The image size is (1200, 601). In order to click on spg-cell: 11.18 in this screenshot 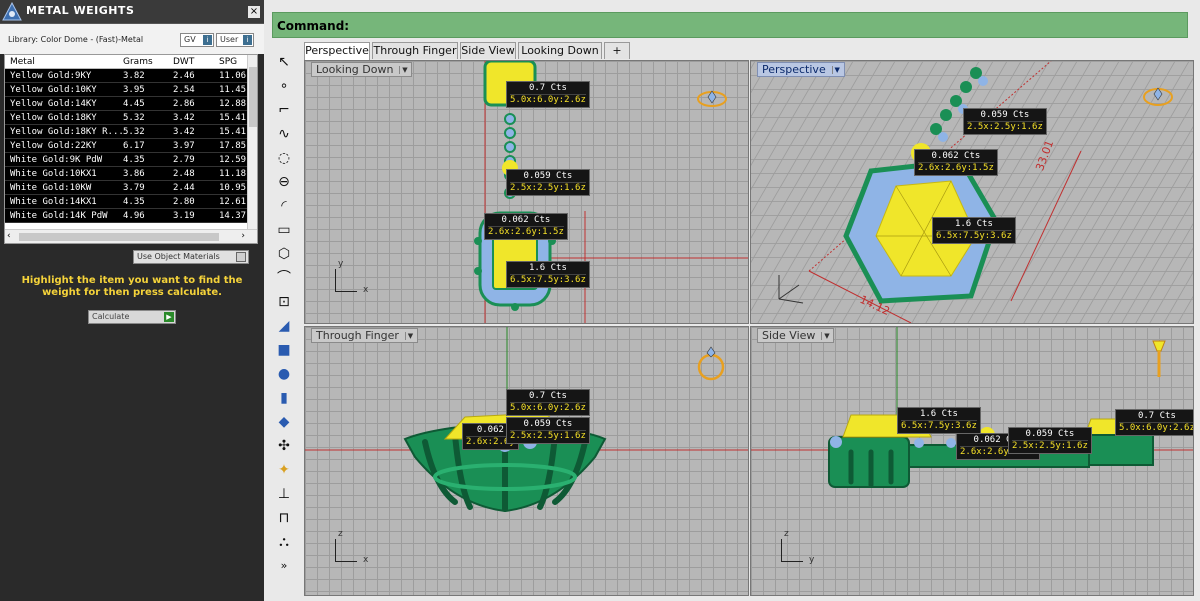, I will do `click(233, 174)`.